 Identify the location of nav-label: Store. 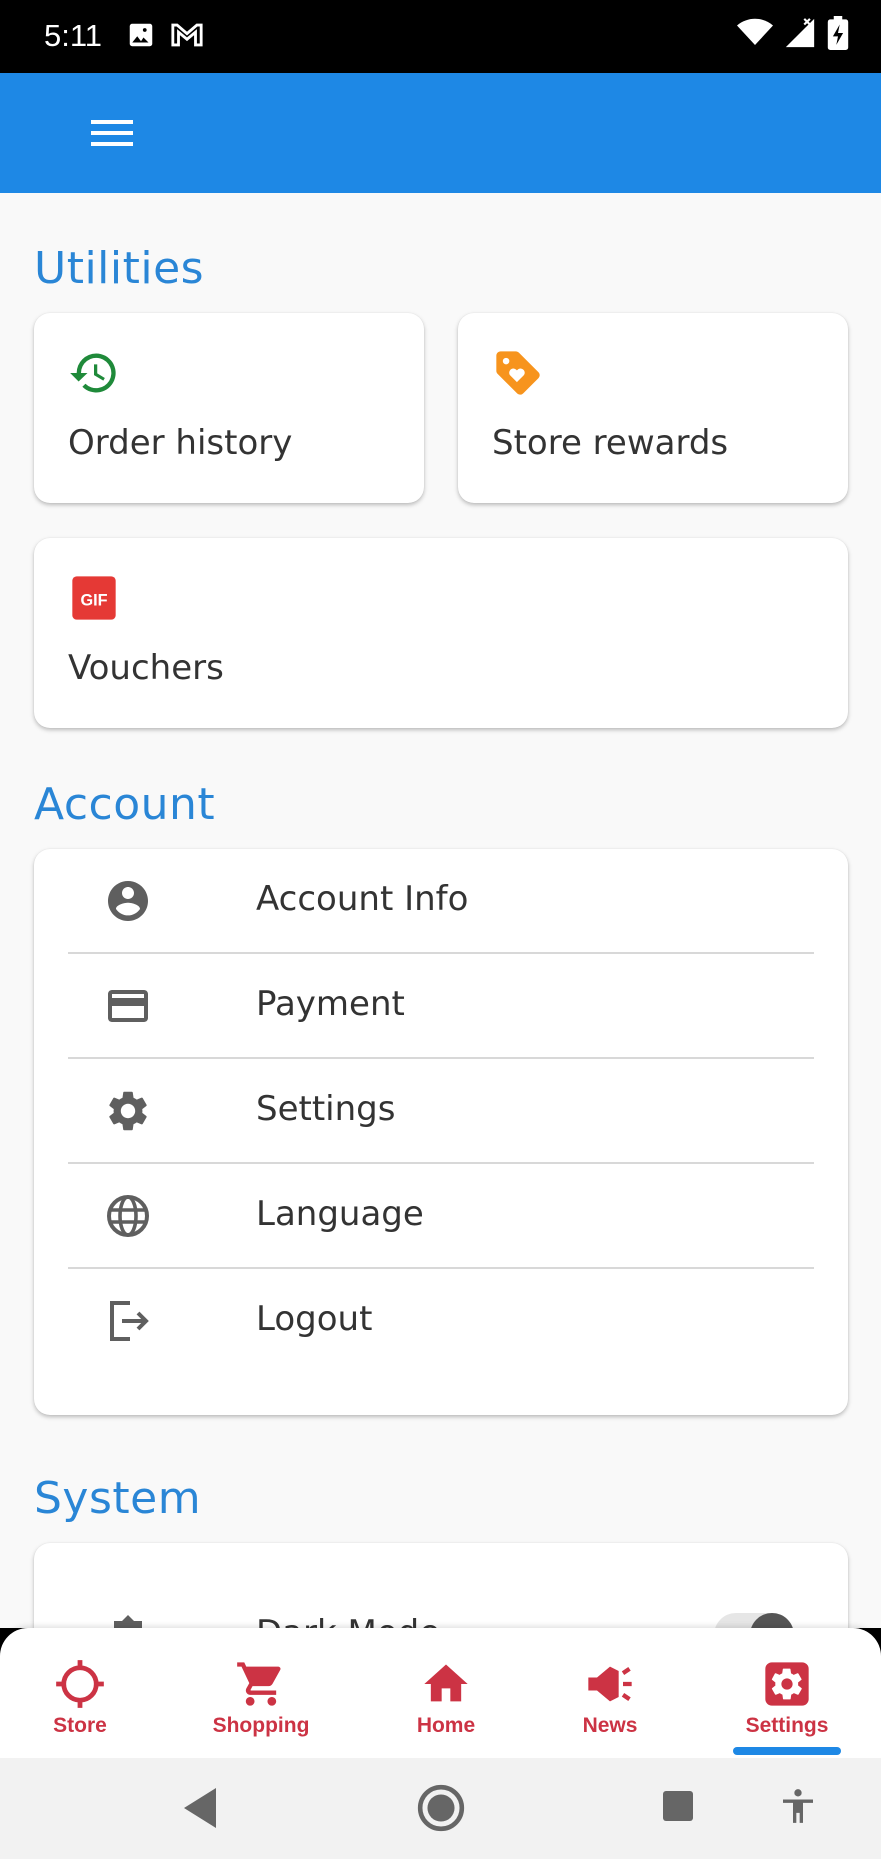
(80, 1725).